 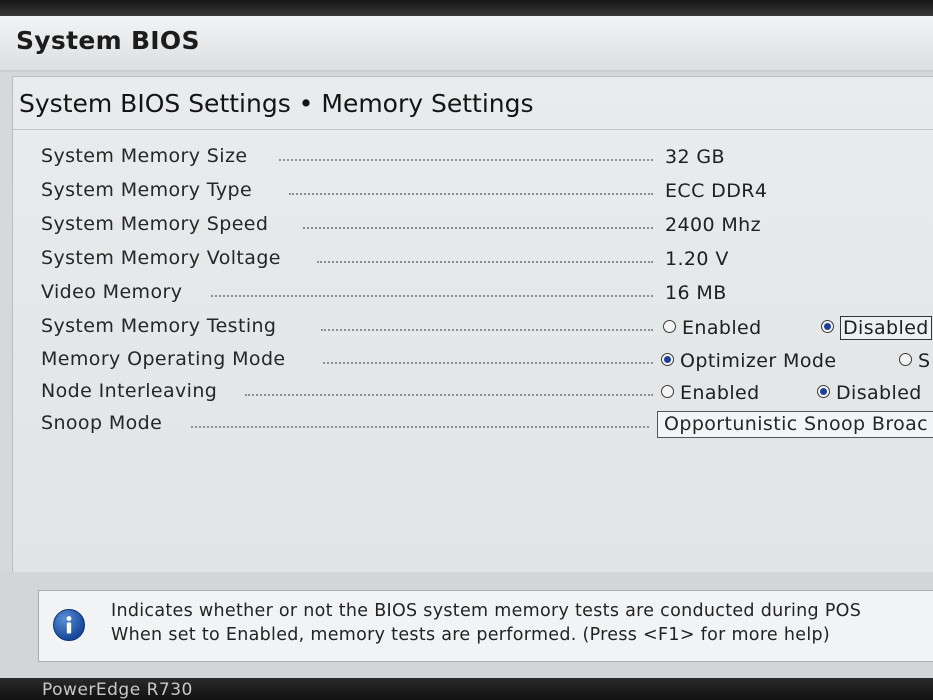 What do you see at coordinates (914, 361) in the screenshot?
I see `radio-operating-mode-other: S` at bounding box center [914, 361].